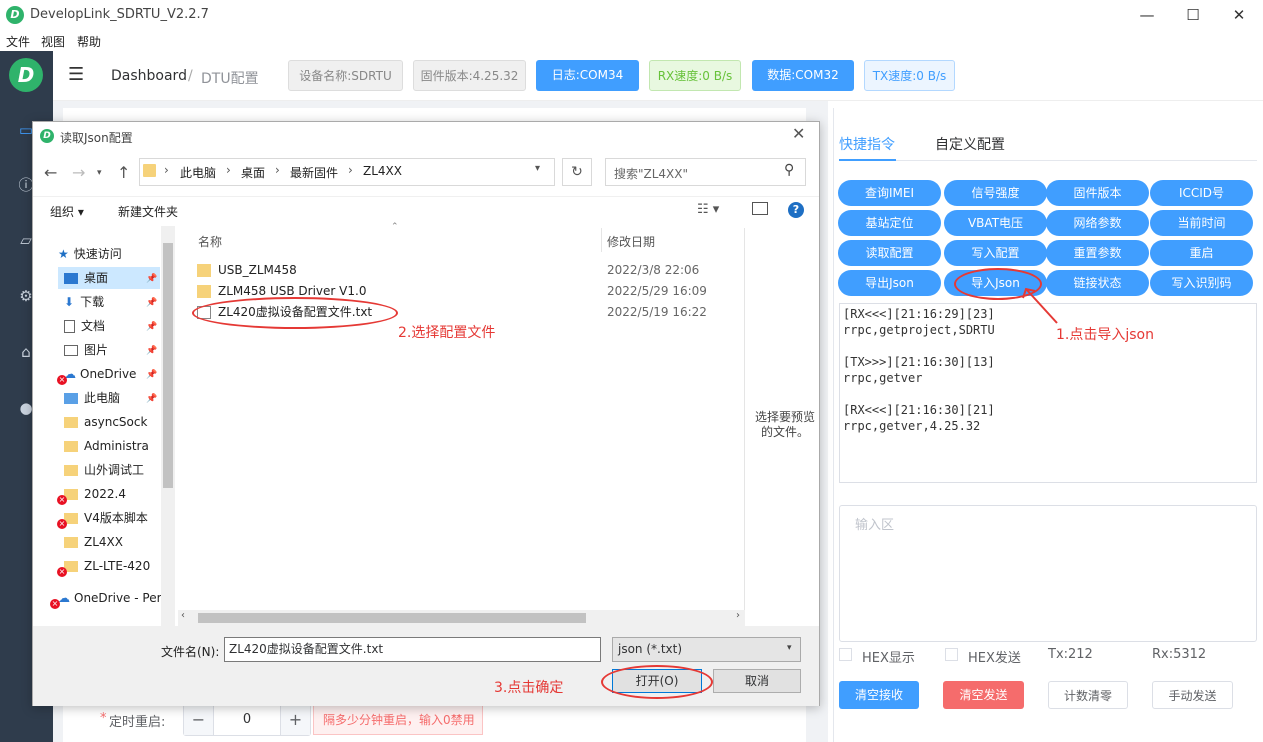 This screenshot has width=1263, height=742. What do you see at coordinates (995, 253) in the screenshot?
I see `cmd-write-config: 写入配置` at bounding box center [995, 253].